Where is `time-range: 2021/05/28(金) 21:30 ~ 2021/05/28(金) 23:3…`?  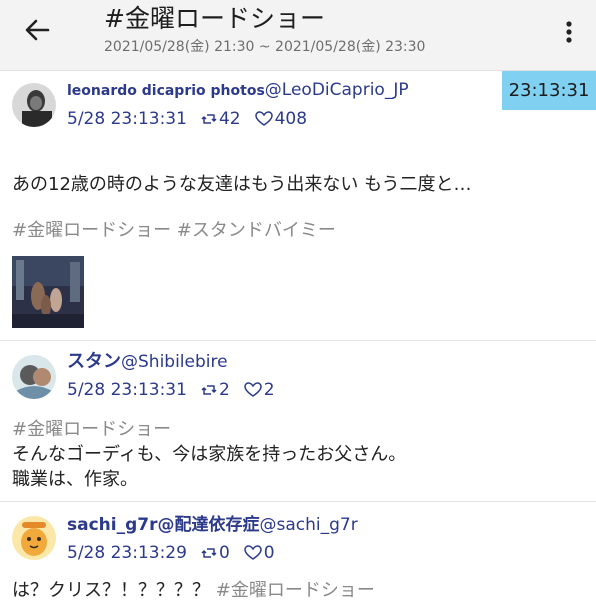
time-range: 2021/05/28(金) 21:30 ~ 2021/05/28(金) 23:3… is located at coordinates (265, 47).